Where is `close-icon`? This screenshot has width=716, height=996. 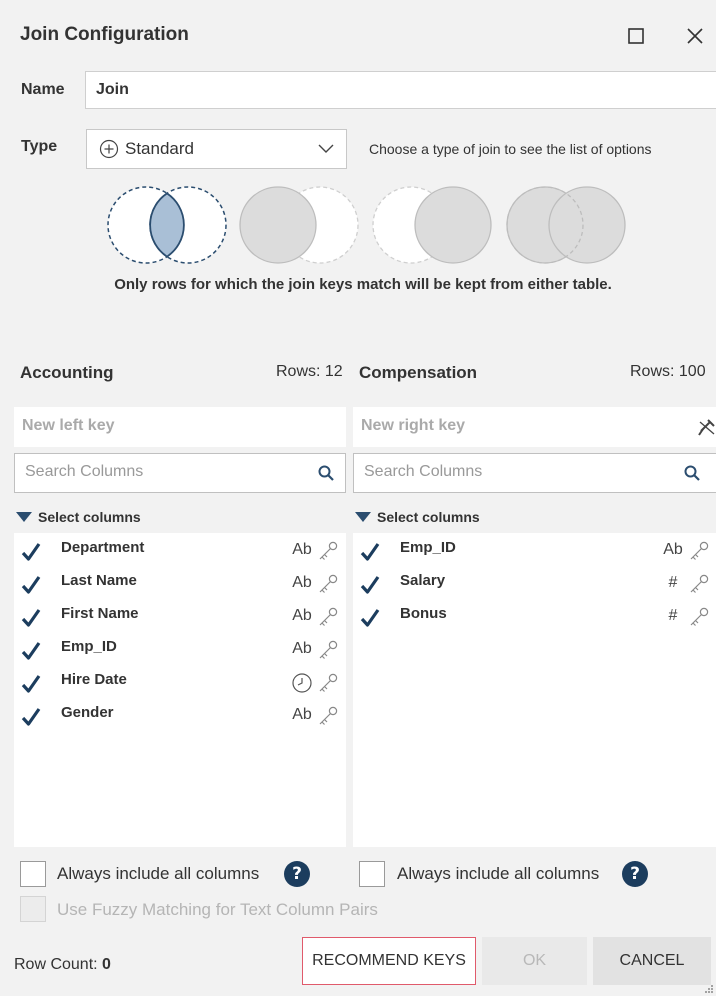 close-icon is located at coordinates (695, 36).